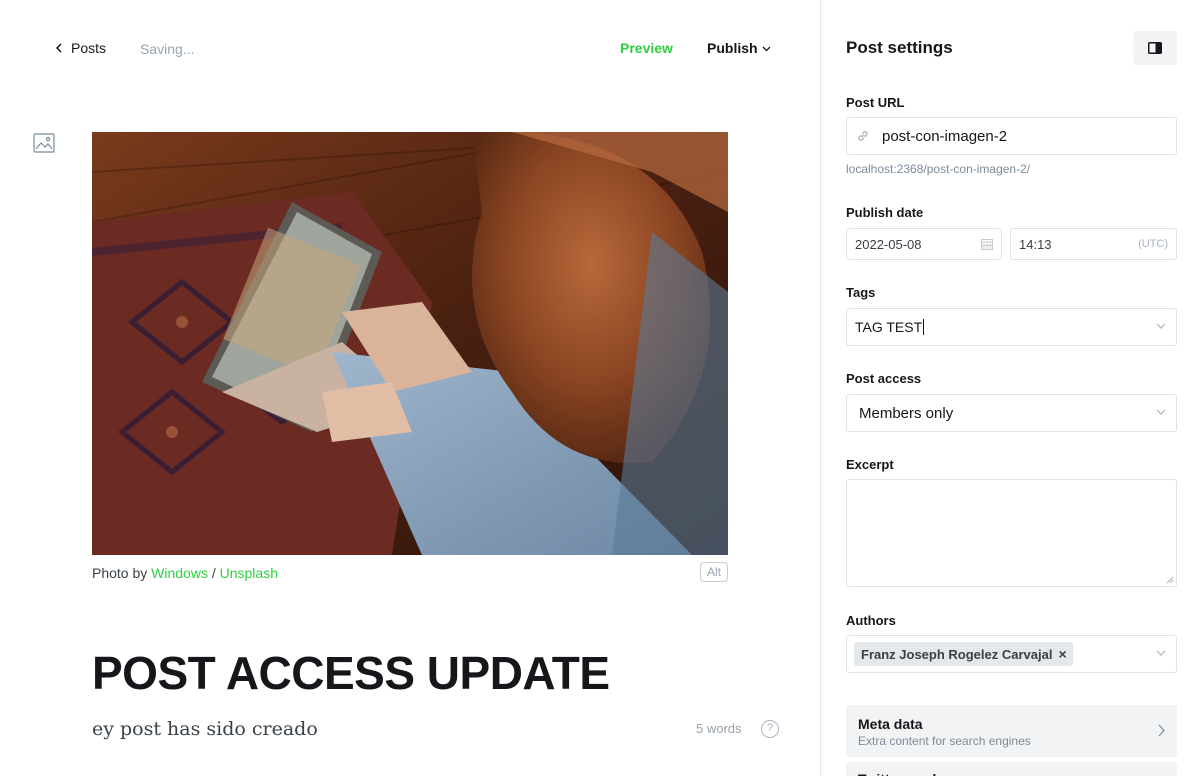 The height and width of the screenshot is (776, 1200). What do you see at coordinates (44, 143) in the screenshot?
I see `image-card-icon` at bounding box center [44, 143].